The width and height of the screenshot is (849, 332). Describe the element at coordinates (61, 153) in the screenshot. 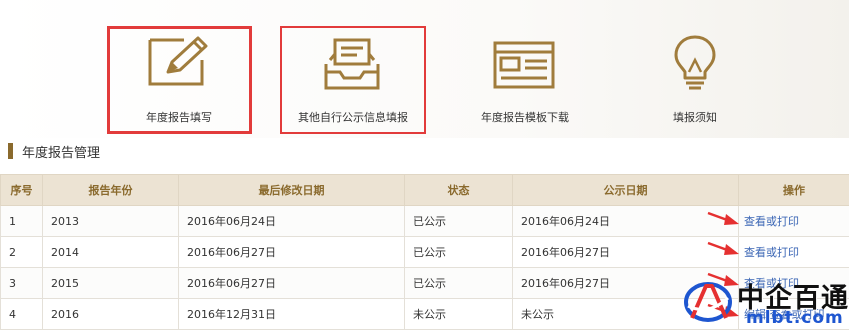

I see `section-title: 年度报告管理` at that location.